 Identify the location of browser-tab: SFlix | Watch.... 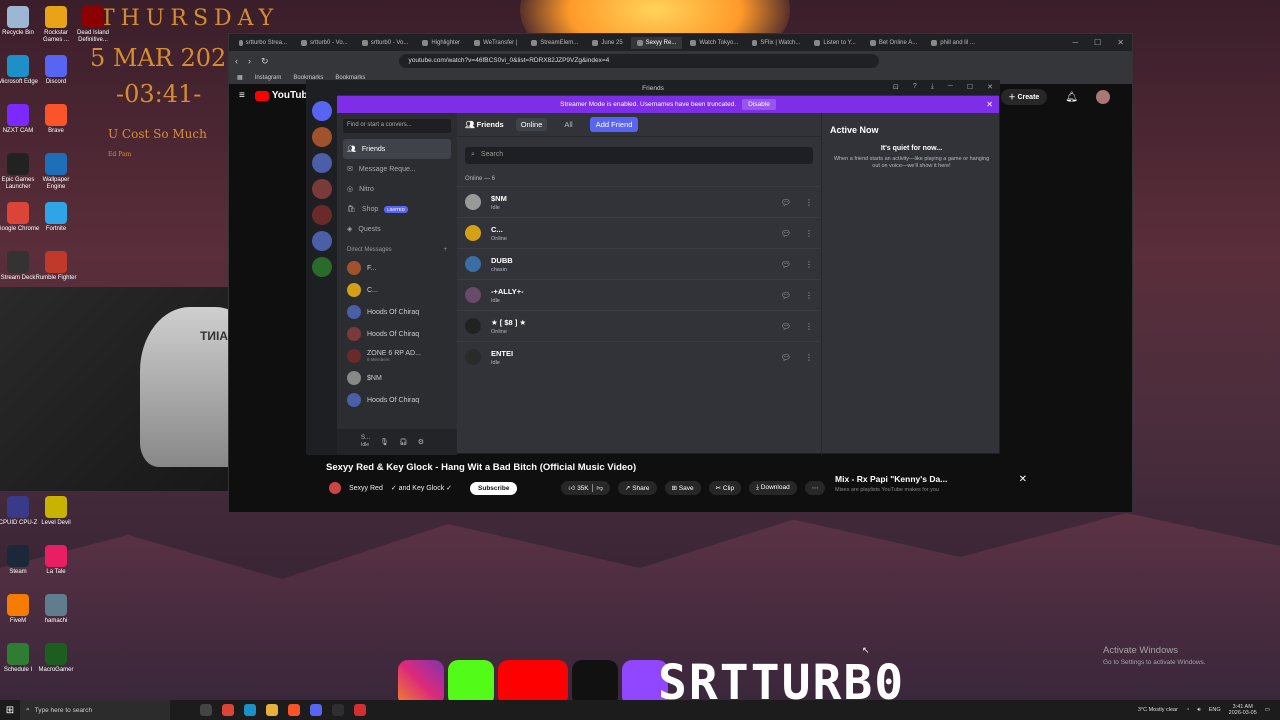
(776, 43).